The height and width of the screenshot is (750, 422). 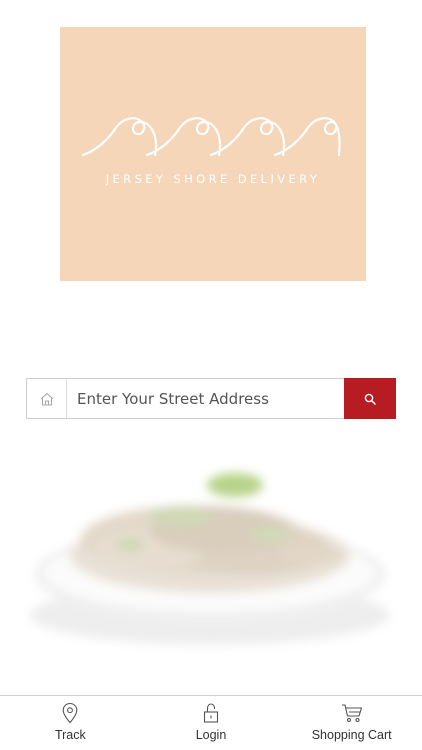 What do you see at coordinates (47, 398) in the screenshot?
I see `home-icon` at bounding box center [47, 398].